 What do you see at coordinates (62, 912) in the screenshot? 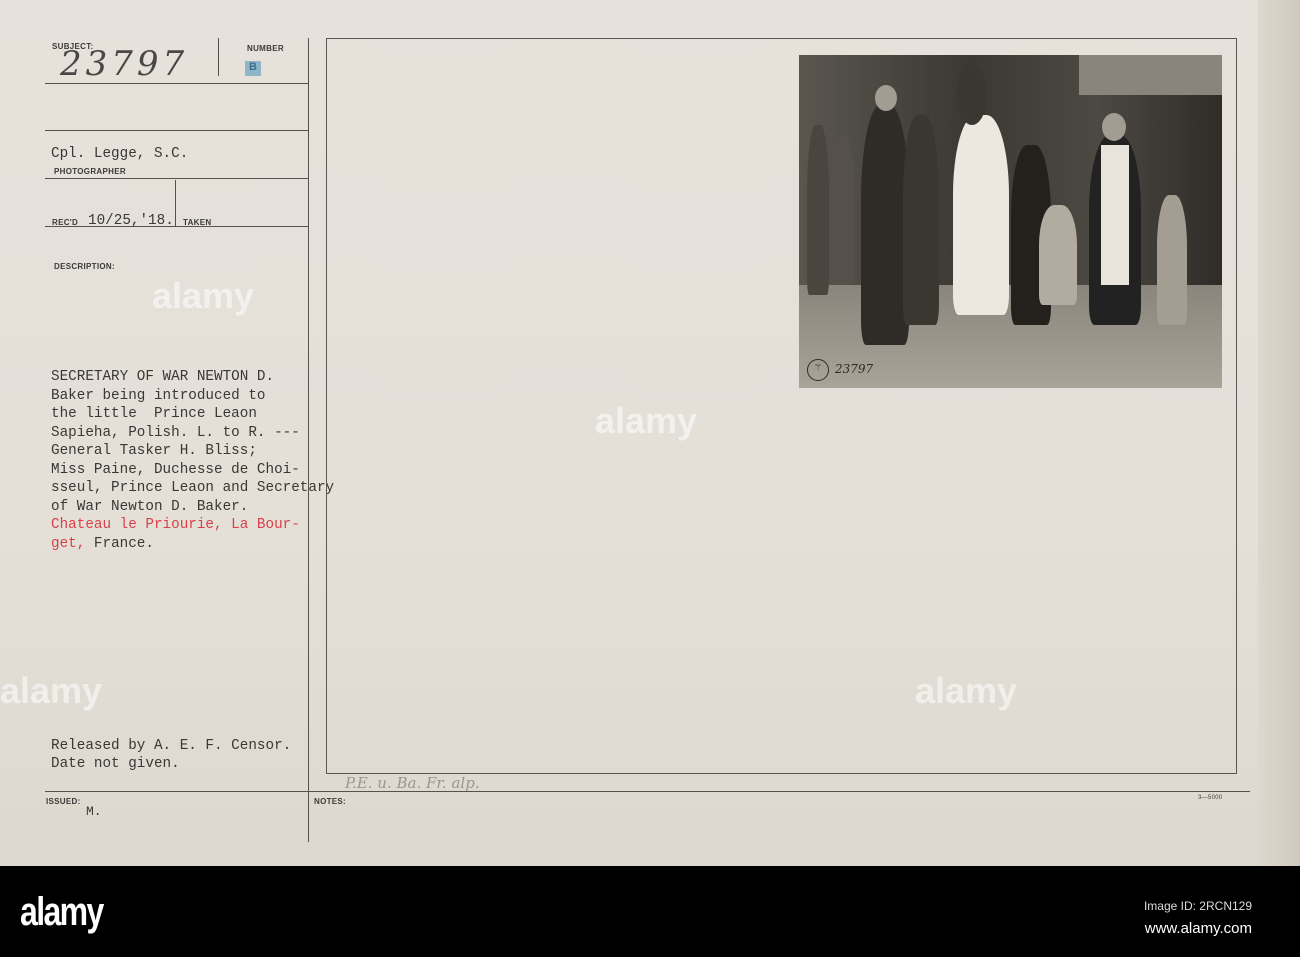
I see `alamy-logo: alamy` at bounding box center [62, 912].